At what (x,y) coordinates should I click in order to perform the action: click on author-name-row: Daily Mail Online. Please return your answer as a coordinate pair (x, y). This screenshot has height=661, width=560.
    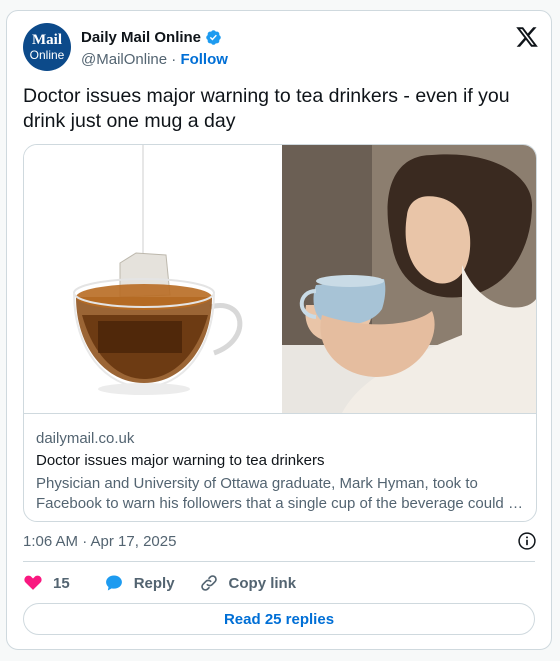
    Looking at the image, I should click on (151, 37).